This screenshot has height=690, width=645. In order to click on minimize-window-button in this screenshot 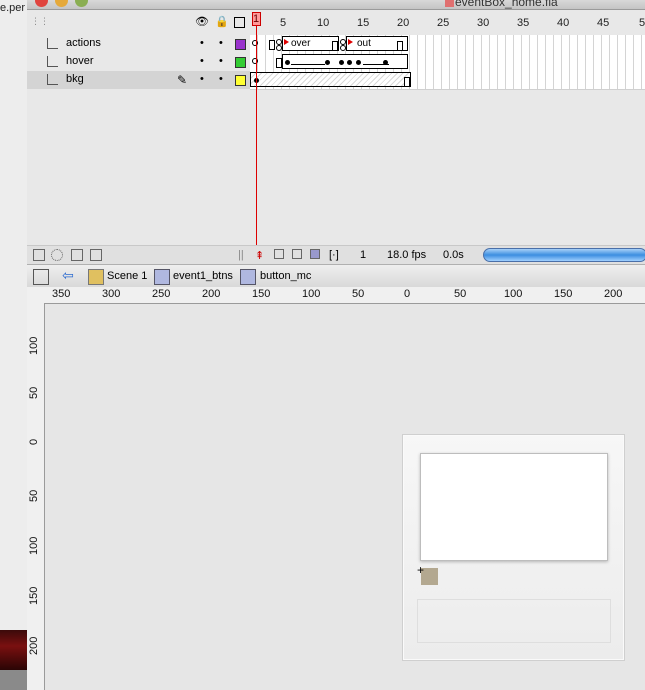, I will do `click(61, 3)`.